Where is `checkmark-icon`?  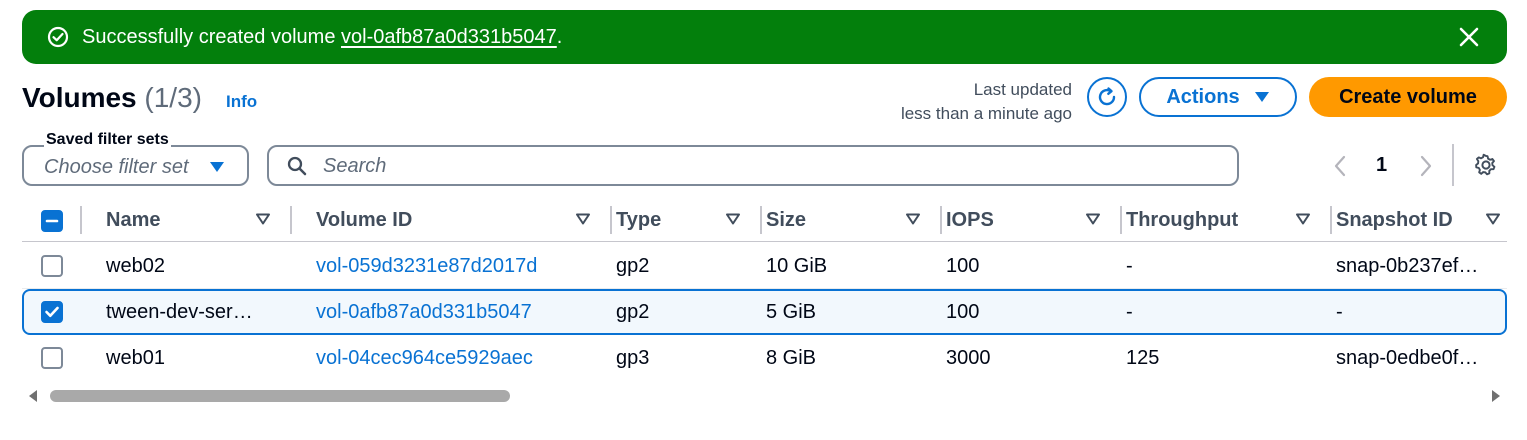
checkmark-icon is located at coordinates (52, 312).